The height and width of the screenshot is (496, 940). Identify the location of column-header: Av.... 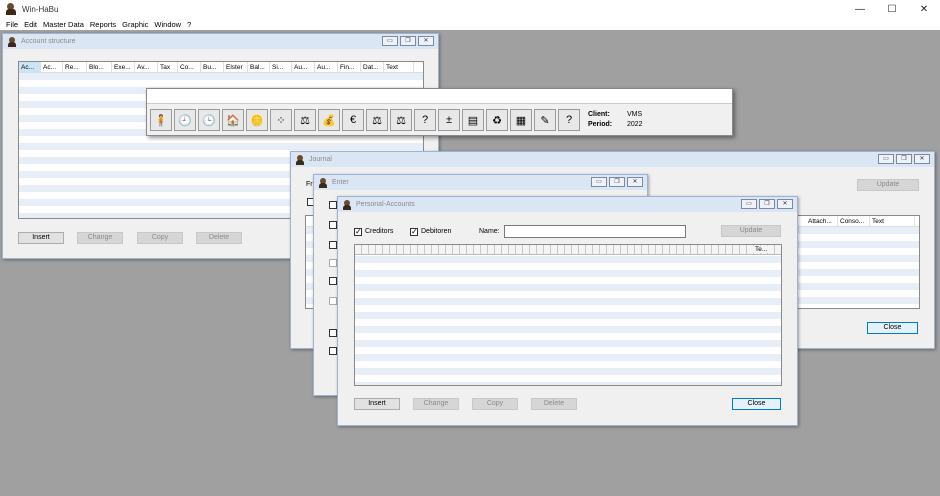
(146, 67).